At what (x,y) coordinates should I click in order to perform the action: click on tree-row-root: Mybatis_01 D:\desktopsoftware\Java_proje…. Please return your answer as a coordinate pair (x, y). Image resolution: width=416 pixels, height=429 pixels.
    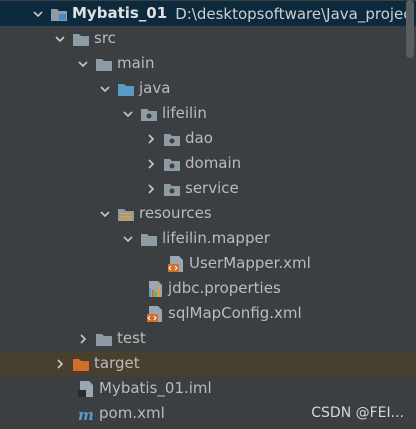
    Looking at the image, I should click on (208, 13).